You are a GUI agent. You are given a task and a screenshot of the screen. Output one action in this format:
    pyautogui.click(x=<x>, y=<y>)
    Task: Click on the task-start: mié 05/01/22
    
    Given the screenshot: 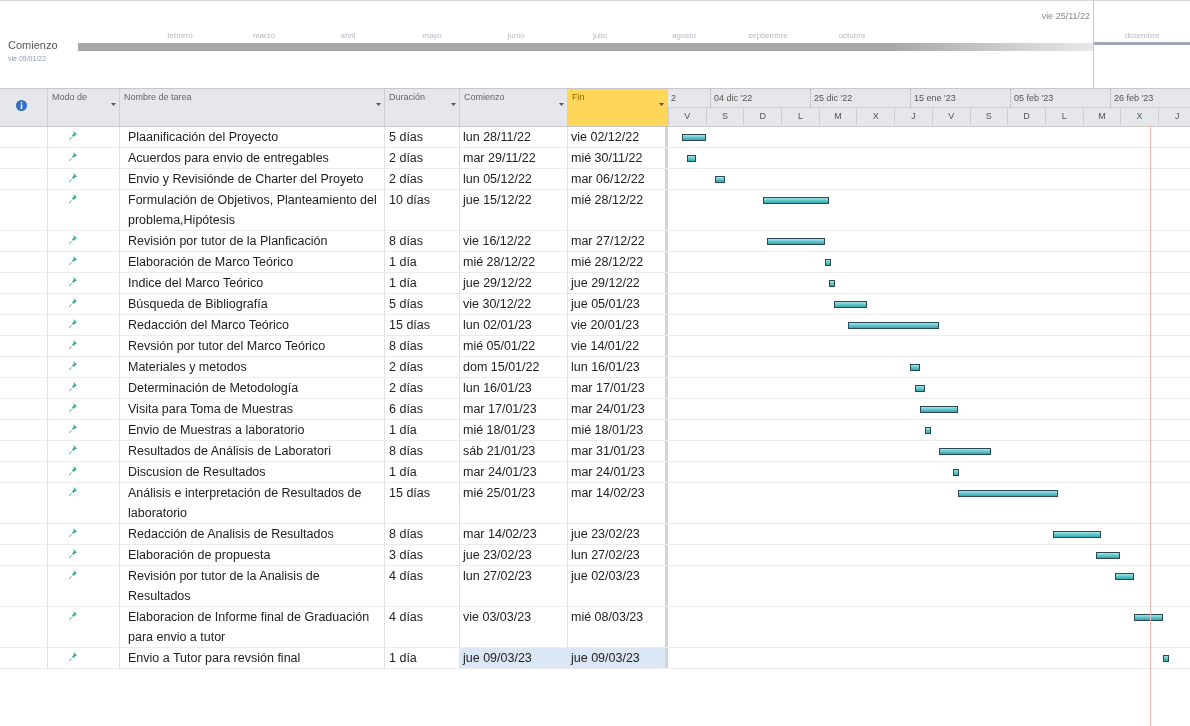 What is the action you would take?
    pyautogui.click(x=514, y=346)
    